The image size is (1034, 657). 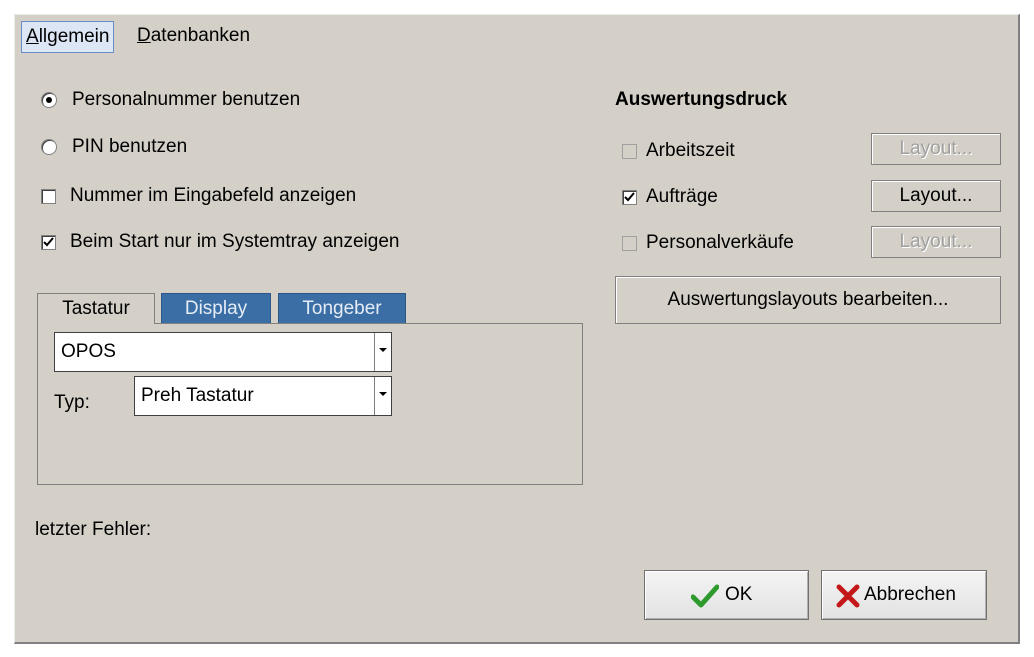 I want to click on tab-allgemein-mnemonic: A, so click(x=32, y=36).